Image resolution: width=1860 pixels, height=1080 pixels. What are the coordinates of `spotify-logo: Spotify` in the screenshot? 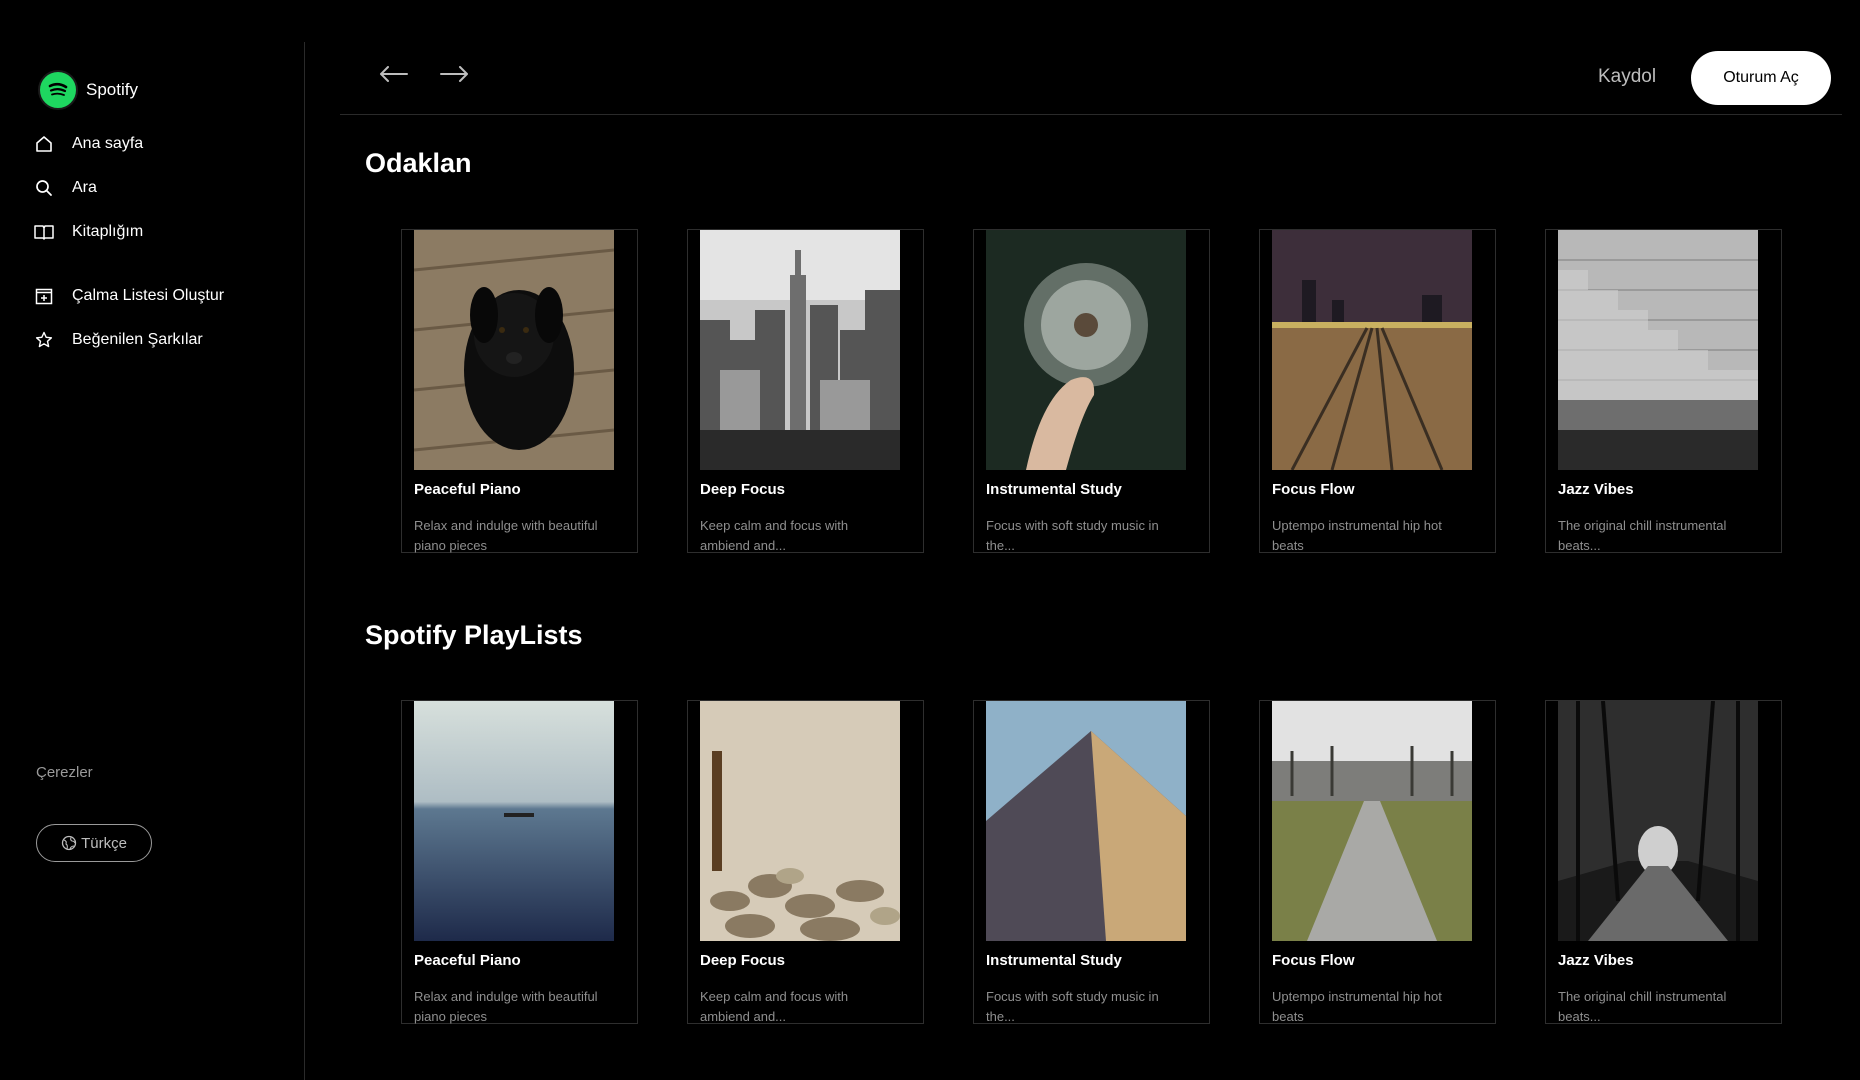 It's located at (88, 90).